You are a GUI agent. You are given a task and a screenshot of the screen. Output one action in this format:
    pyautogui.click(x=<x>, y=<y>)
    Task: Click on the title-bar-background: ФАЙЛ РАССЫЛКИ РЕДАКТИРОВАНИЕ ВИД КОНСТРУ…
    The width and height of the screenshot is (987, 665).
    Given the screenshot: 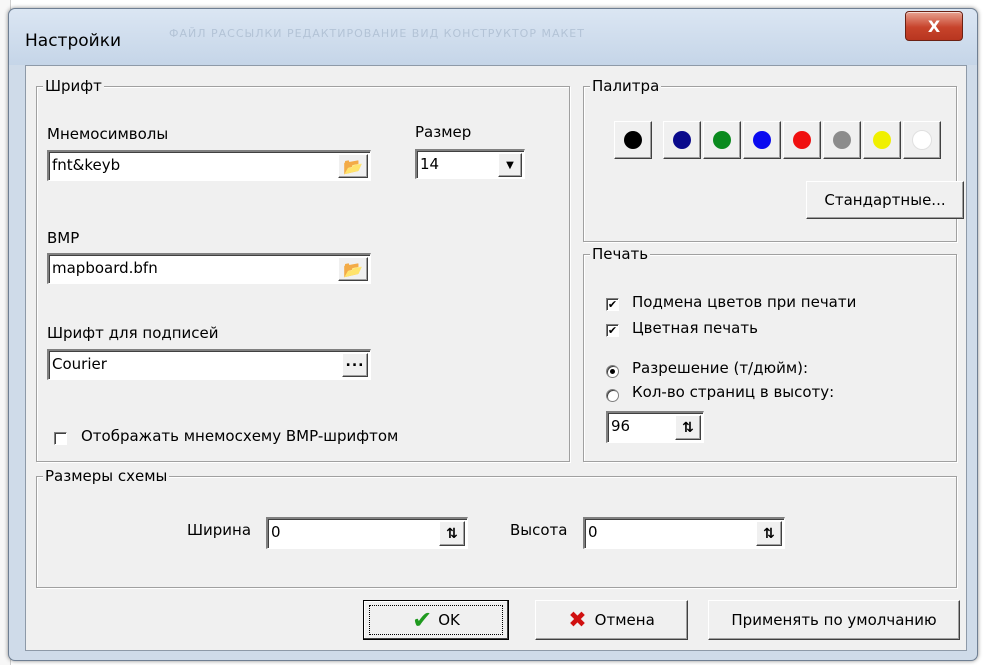 What is the action you would take?
    pyautogui.click(x=377, y=33)
    